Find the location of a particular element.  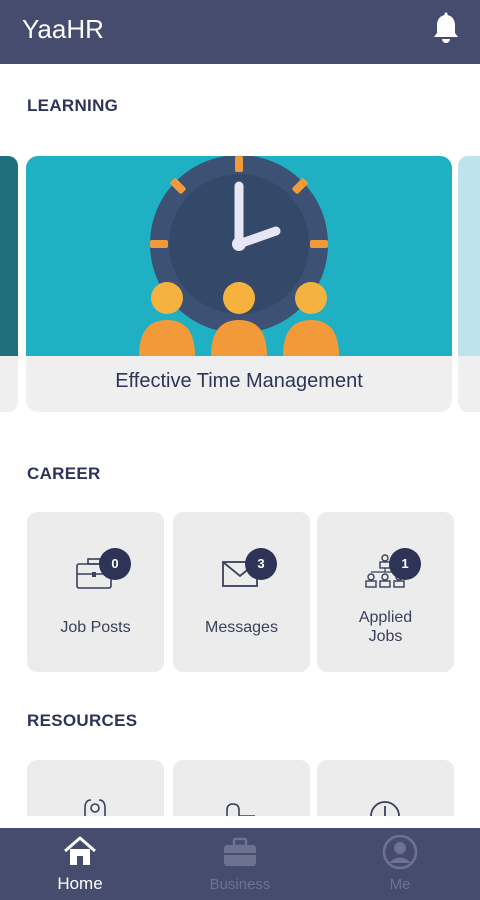

applied-jobs-label: Applied Jobs is located at coordinates (385, 627).